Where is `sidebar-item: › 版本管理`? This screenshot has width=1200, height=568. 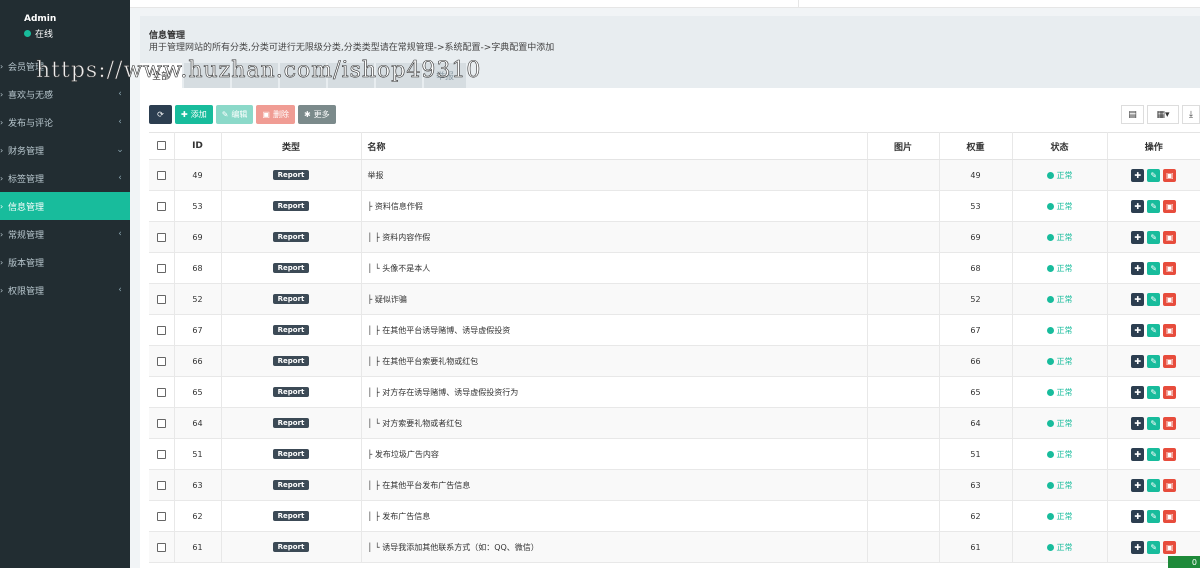
sidebar-item: › 版本管理 is located at coordinates (65, 262).